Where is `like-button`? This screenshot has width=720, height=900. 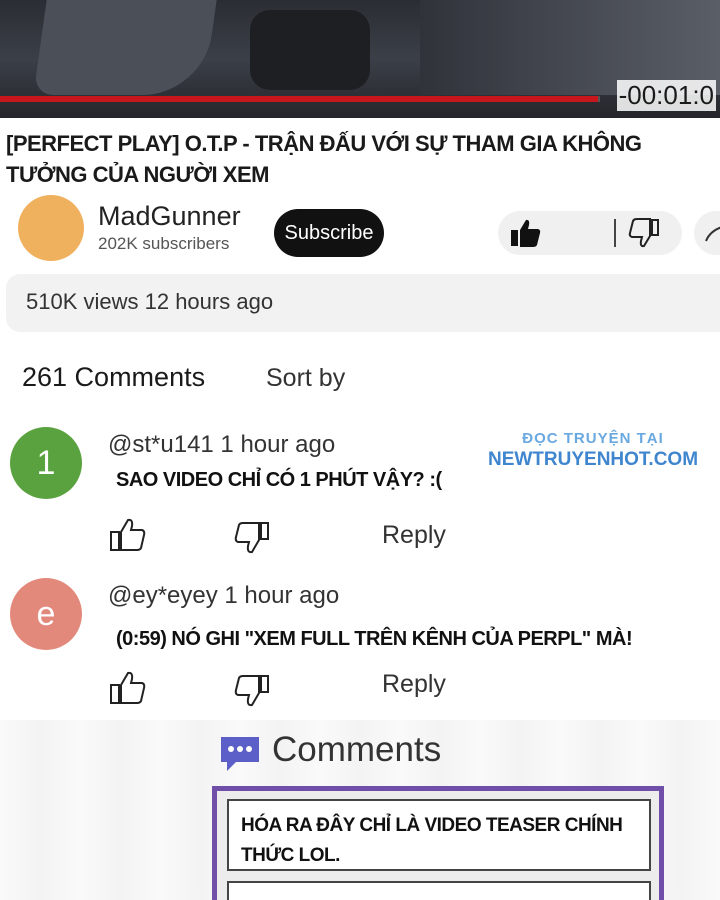 like-button is located at coordinates (526, 233).